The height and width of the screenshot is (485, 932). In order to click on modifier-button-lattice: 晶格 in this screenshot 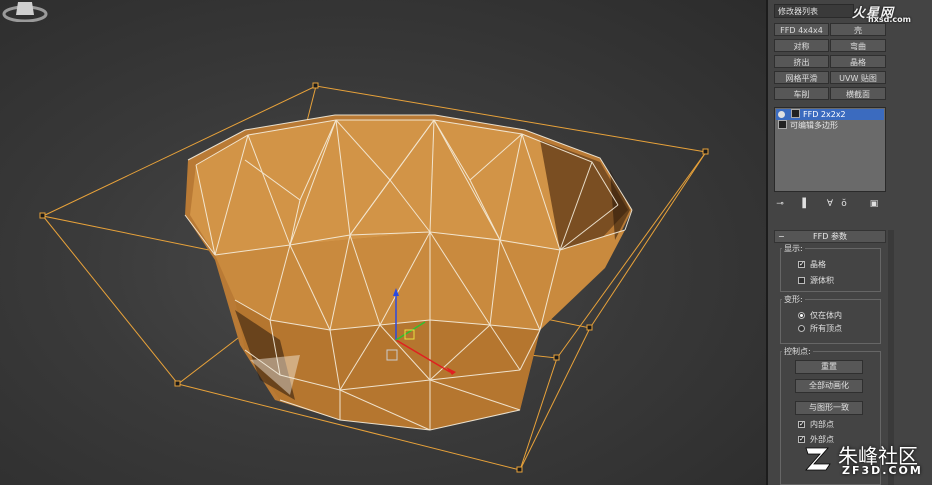, I will do `click(858, 61)`.